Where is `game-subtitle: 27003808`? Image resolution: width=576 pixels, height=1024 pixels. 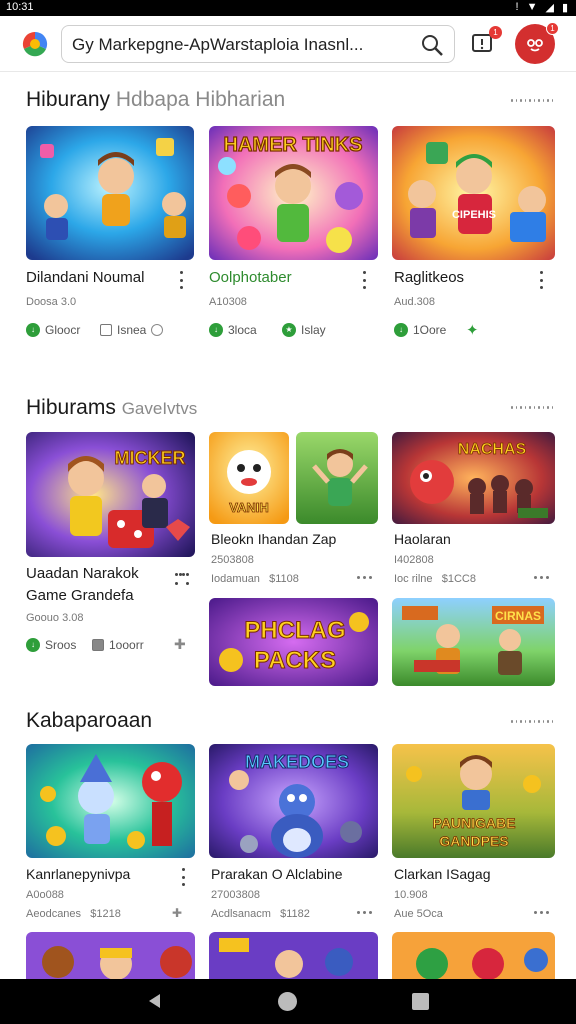
game-subtitle: 27003808 is located at coordinates (235, 895).